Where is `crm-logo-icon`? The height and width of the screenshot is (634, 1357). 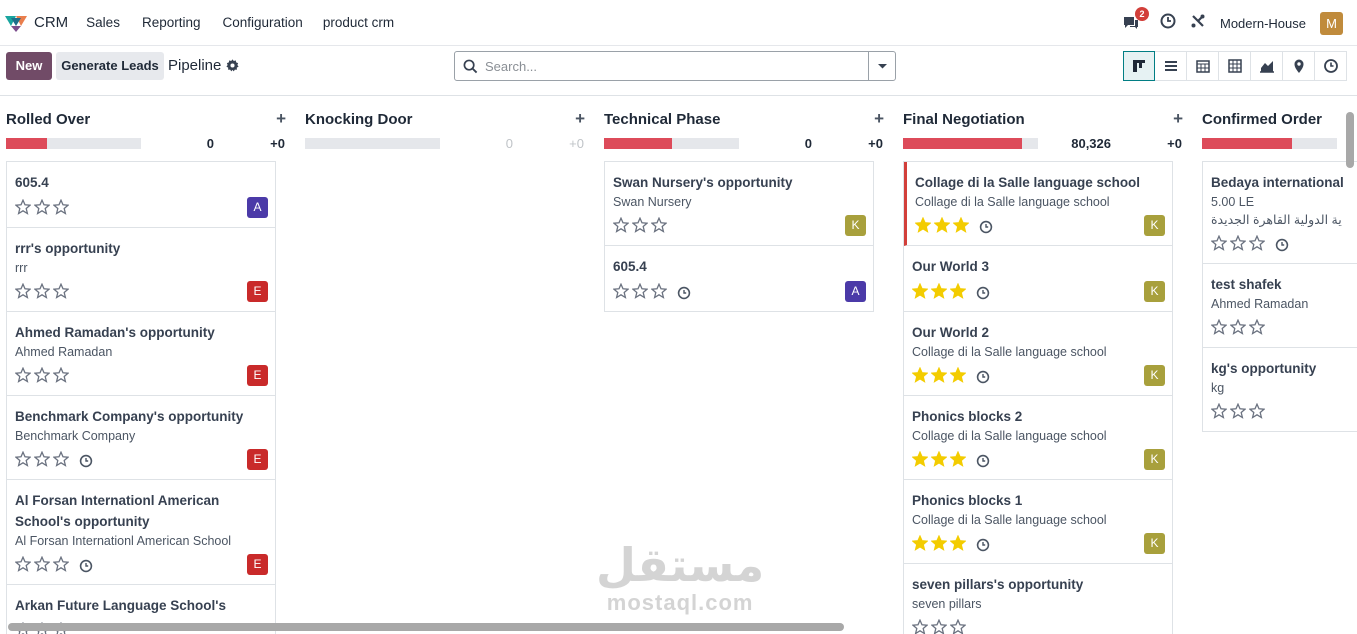 crm-logo-icon is located at coordinates (16, 23).